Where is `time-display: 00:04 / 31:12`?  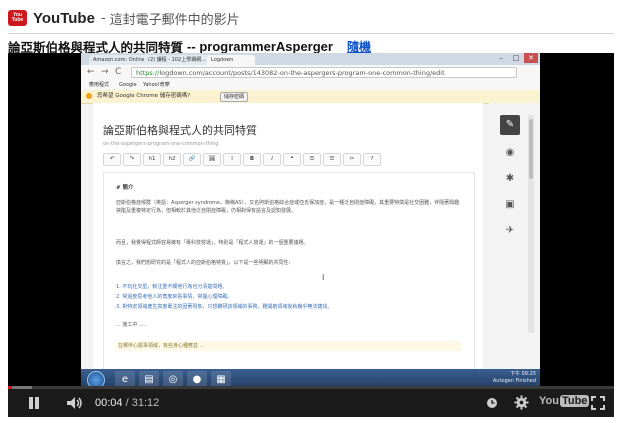
time-display: 00:04 / 31:12 is located at coordinates (127, 403).